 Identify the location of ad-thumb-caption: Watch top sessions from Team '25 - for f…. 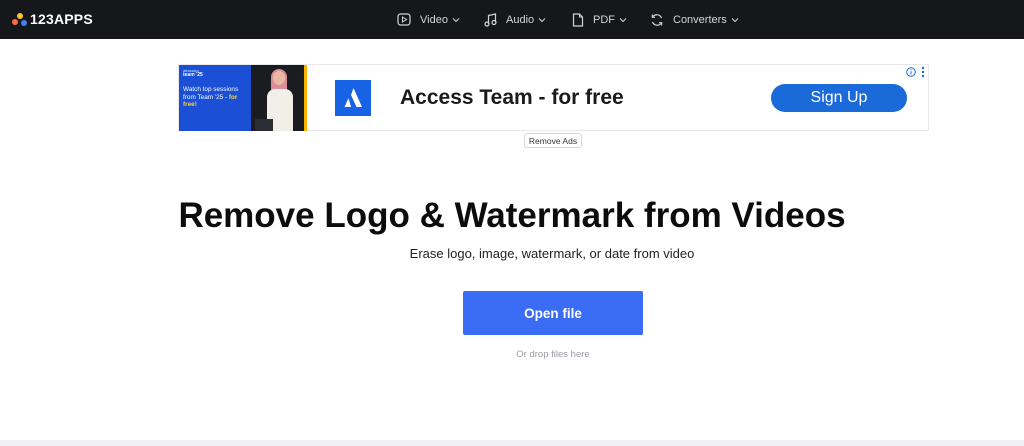
(211, 97).